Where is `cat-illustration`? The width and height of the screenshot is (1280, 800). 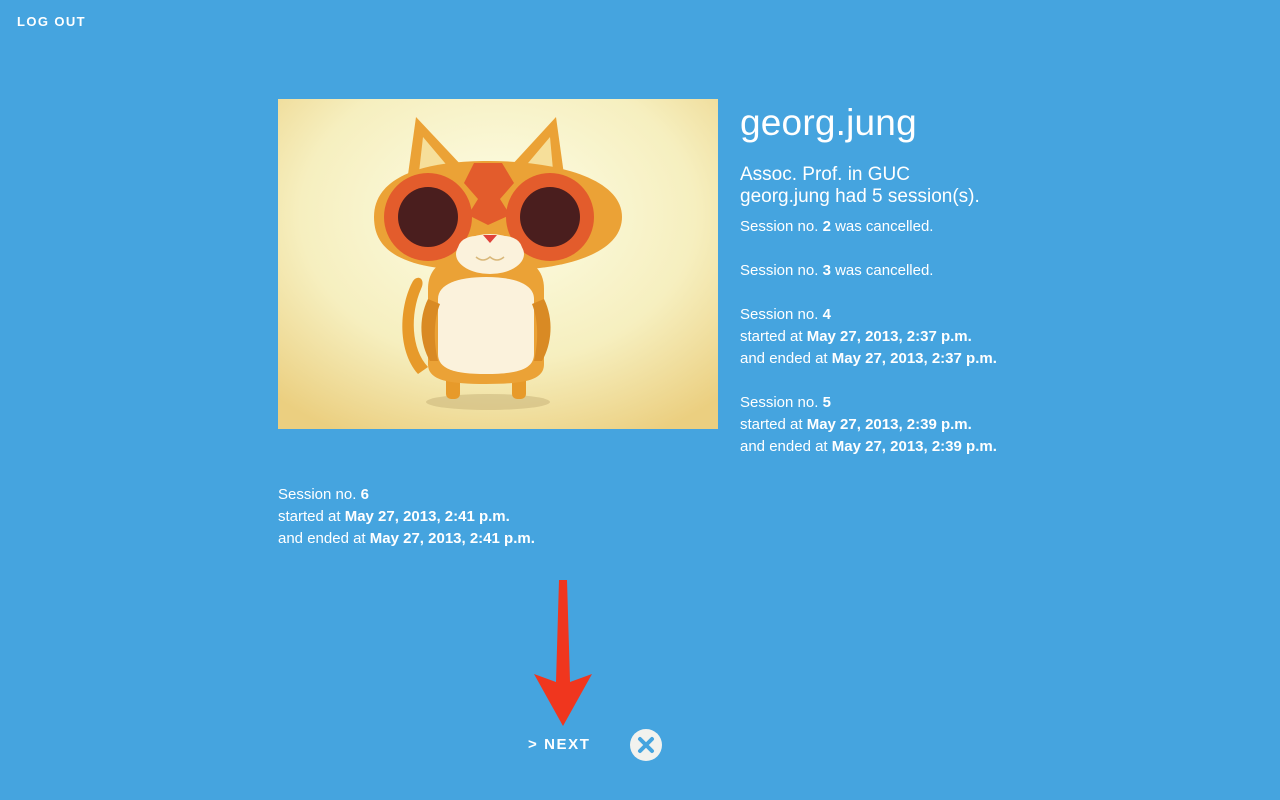 cat-illustration is located at coordinates (498, 264).